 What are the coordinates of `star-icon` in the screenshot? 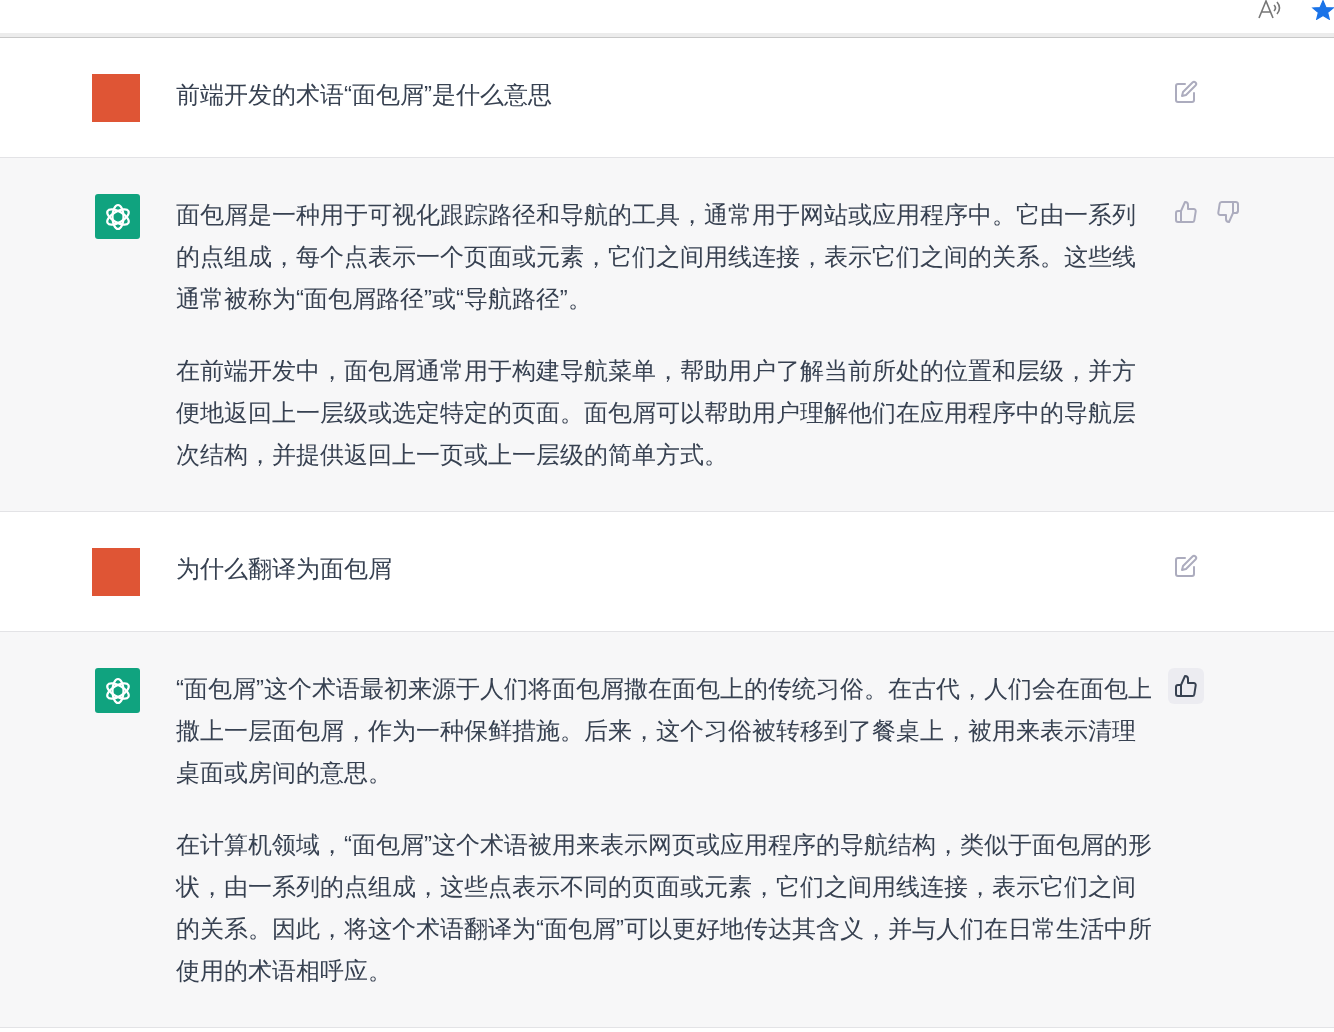 It's located at (1322, 10).